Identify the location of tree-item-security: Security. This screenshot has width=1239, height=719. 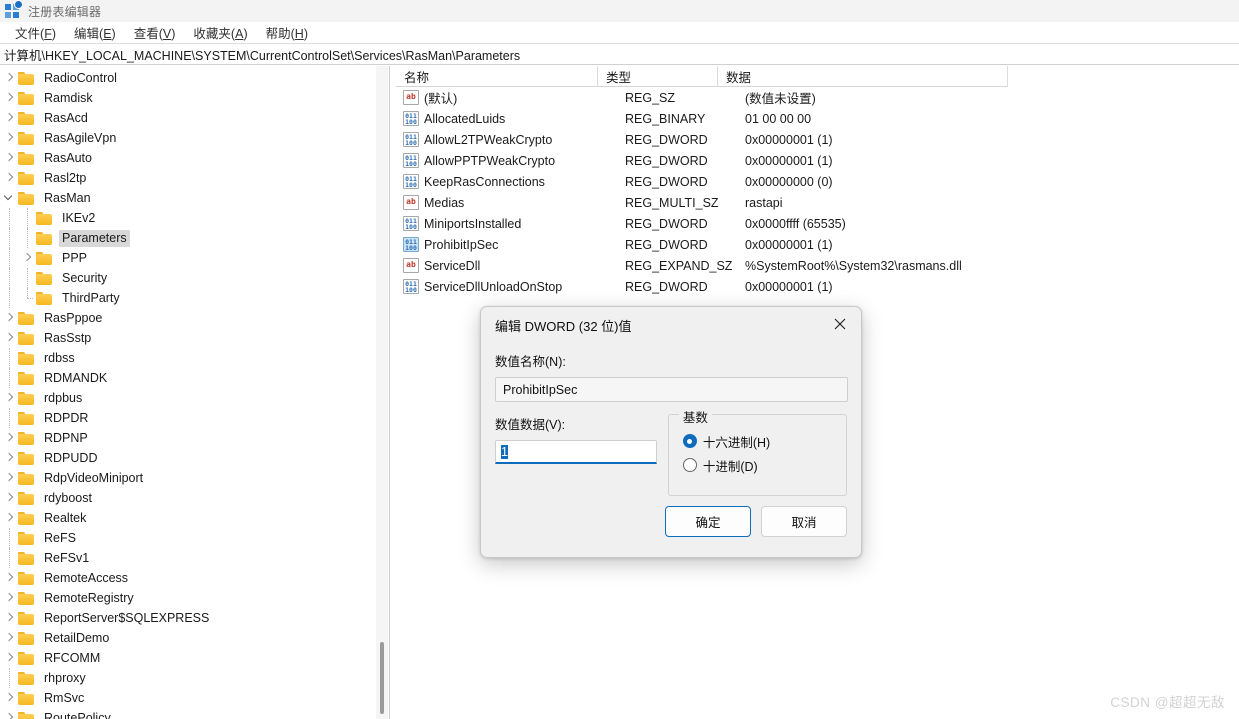
(194, 278).